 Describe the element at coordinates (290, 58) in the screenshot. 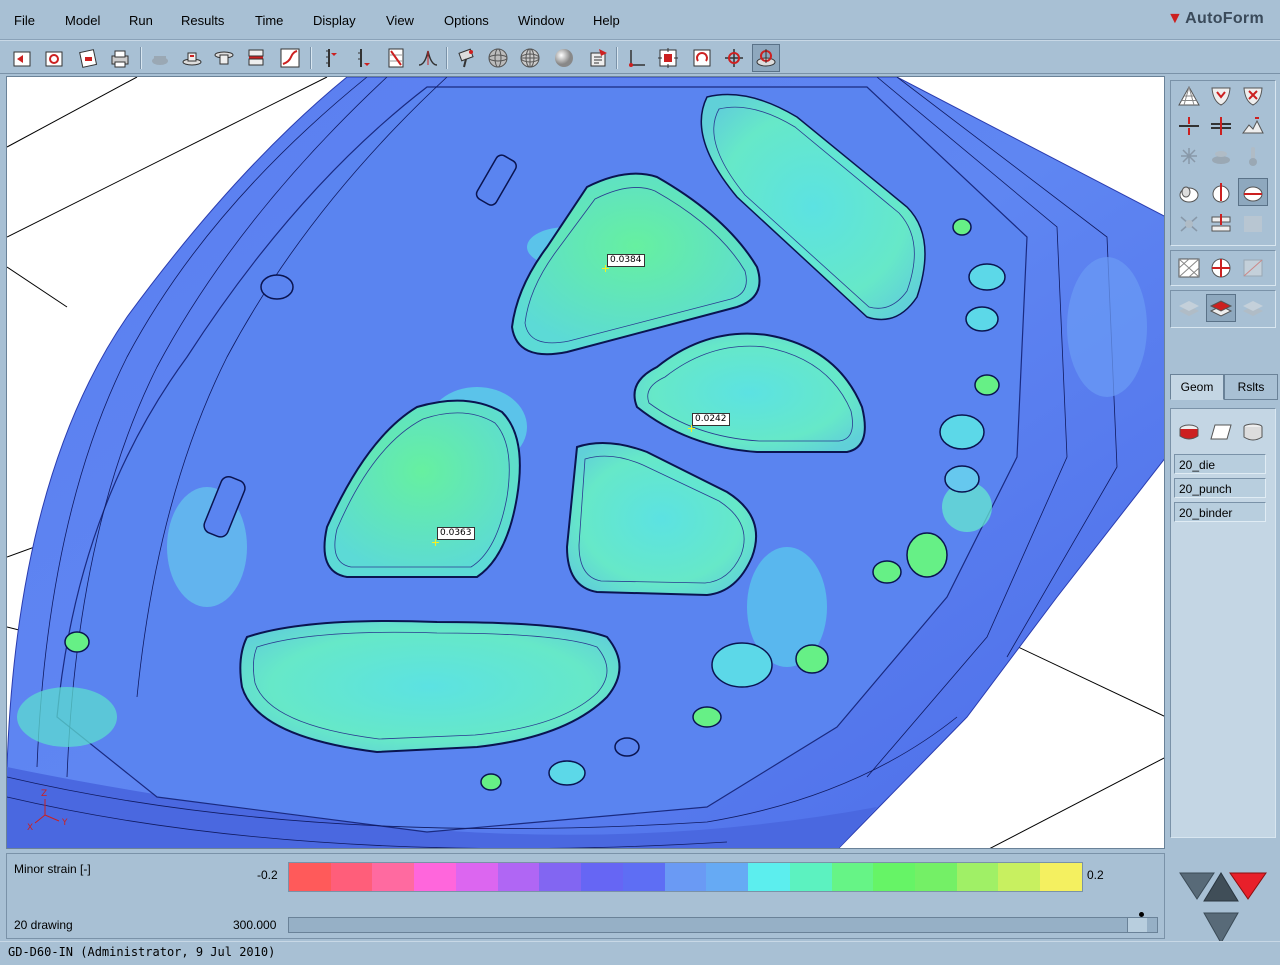

I see `curve-icon` at that location.